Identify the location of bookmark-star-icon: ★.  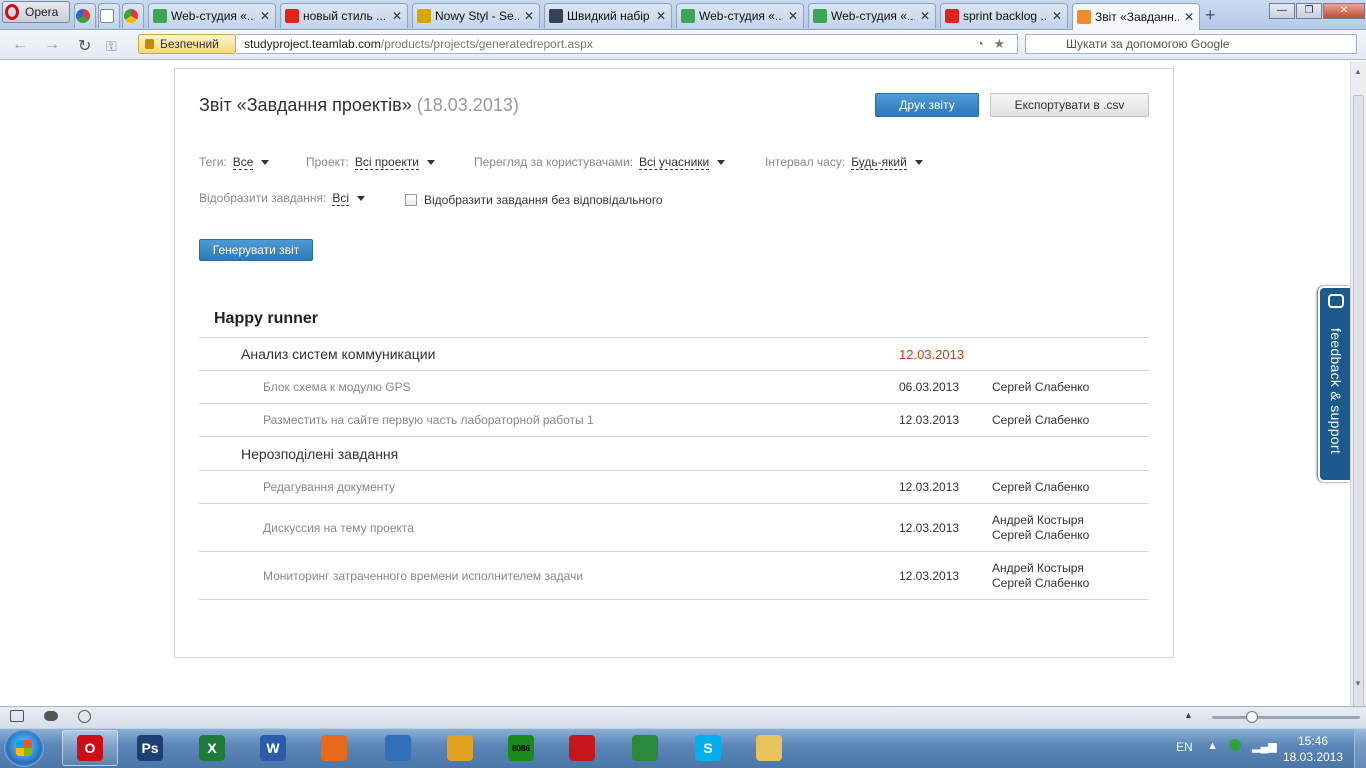
(999, 43).